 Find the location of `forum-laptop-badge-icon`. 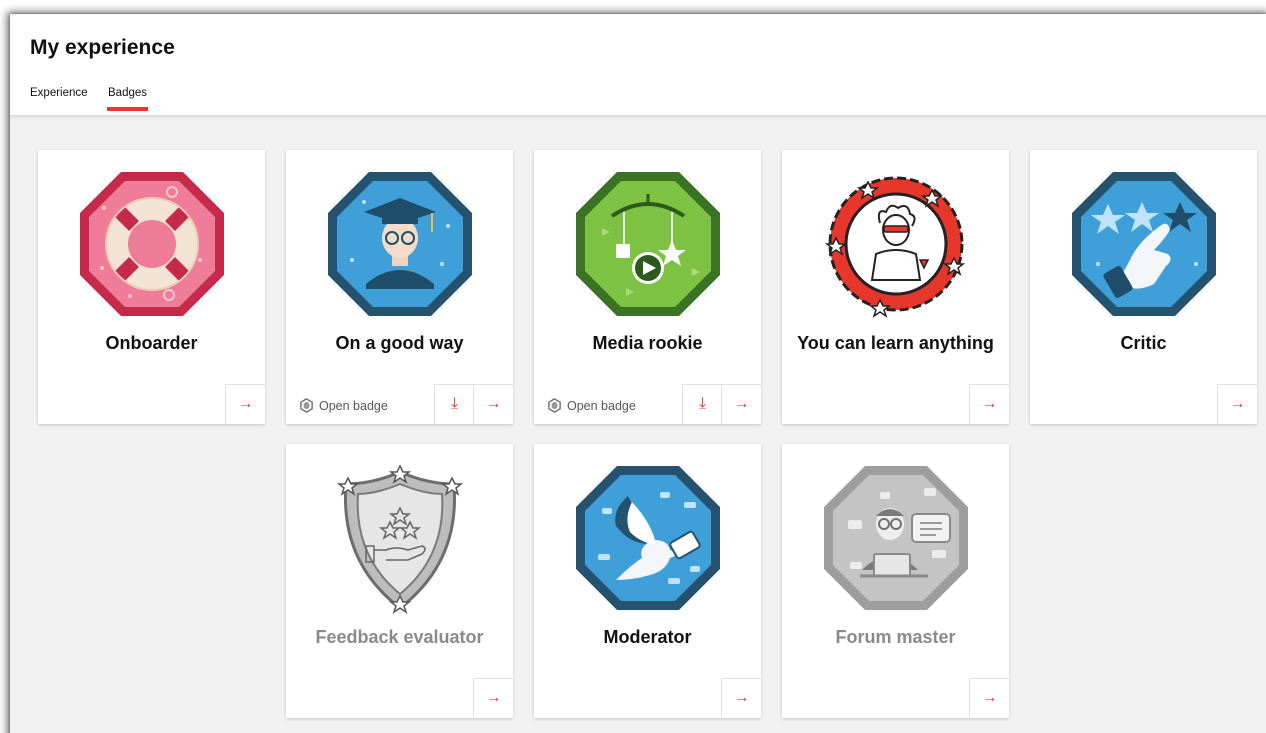

forum-laptop-badge-icon is located at coordinates (896, 538).